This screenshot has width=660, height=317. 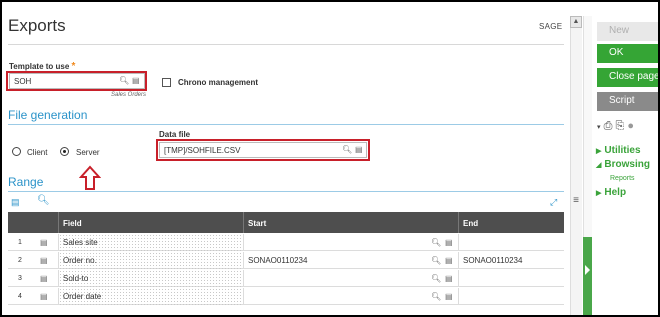 I want to click on utilities-link: ▶ Utilities, so click(x=618, y=150).